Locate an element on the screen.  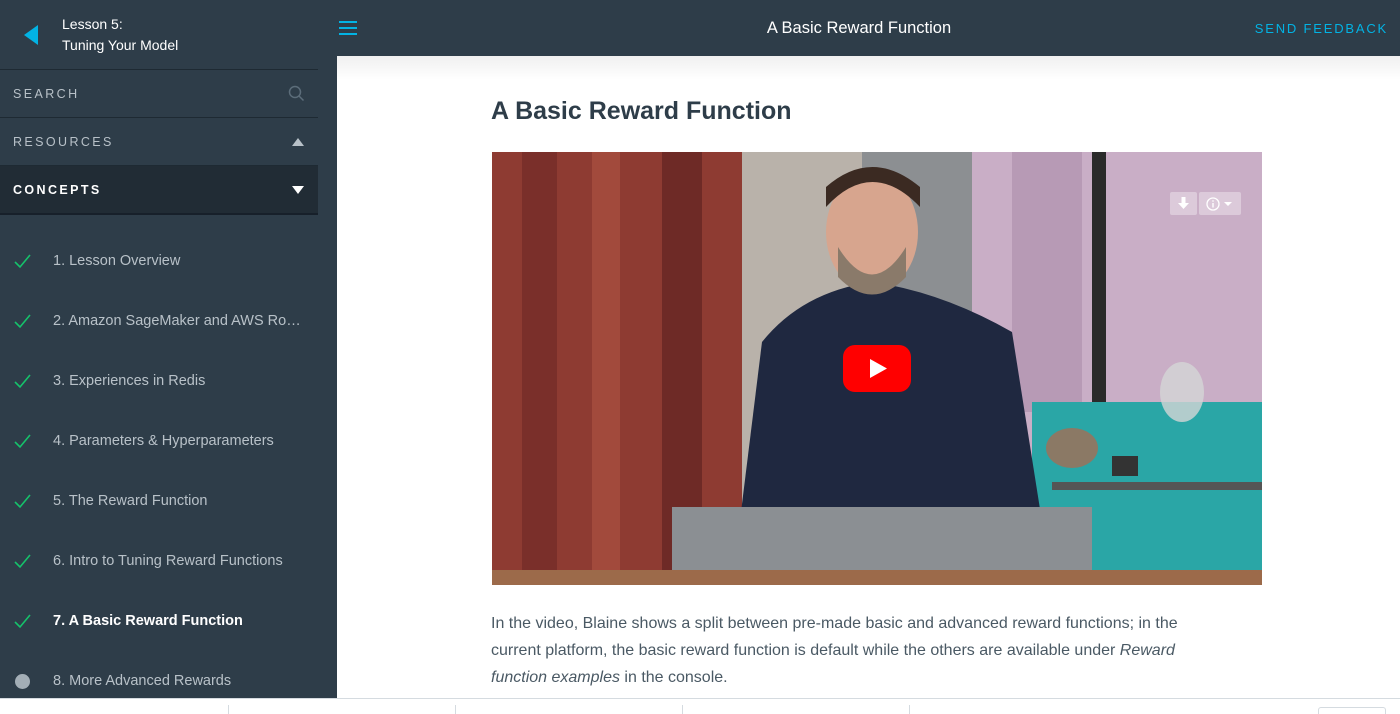
download-button is located at coordinates (1183, 203).